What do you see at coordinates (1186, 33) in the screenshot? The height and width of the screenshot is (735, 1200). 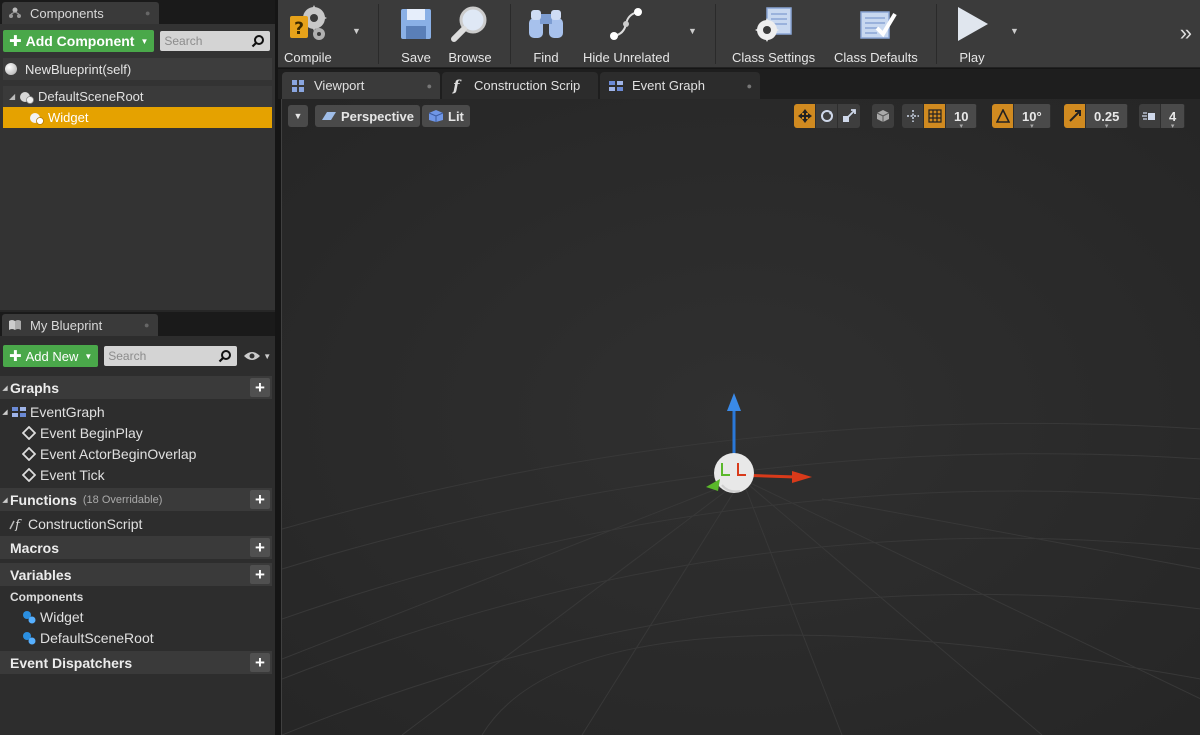 I see `toolbar-overflow-icon: »` at bounding box center [1186, 33].